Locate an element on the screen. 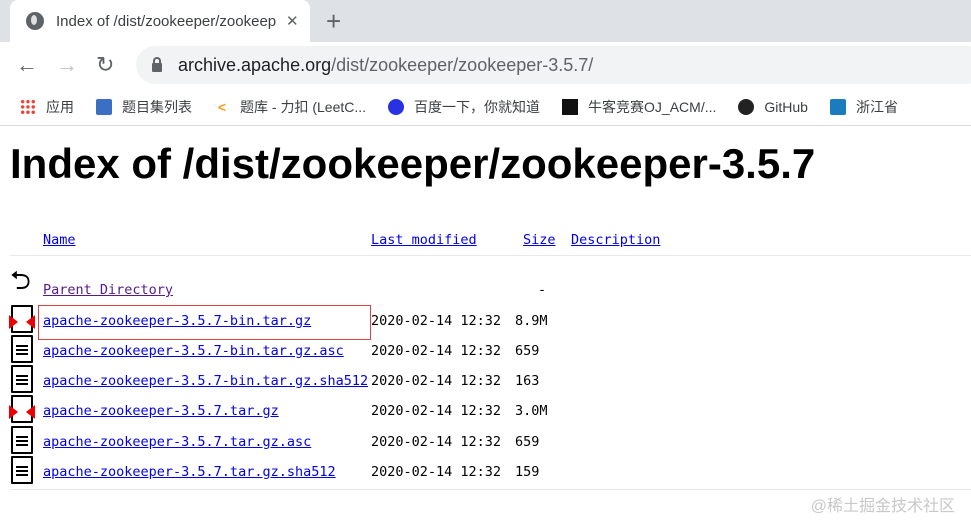  bookmark-icon is located at coordinates (837, 106).